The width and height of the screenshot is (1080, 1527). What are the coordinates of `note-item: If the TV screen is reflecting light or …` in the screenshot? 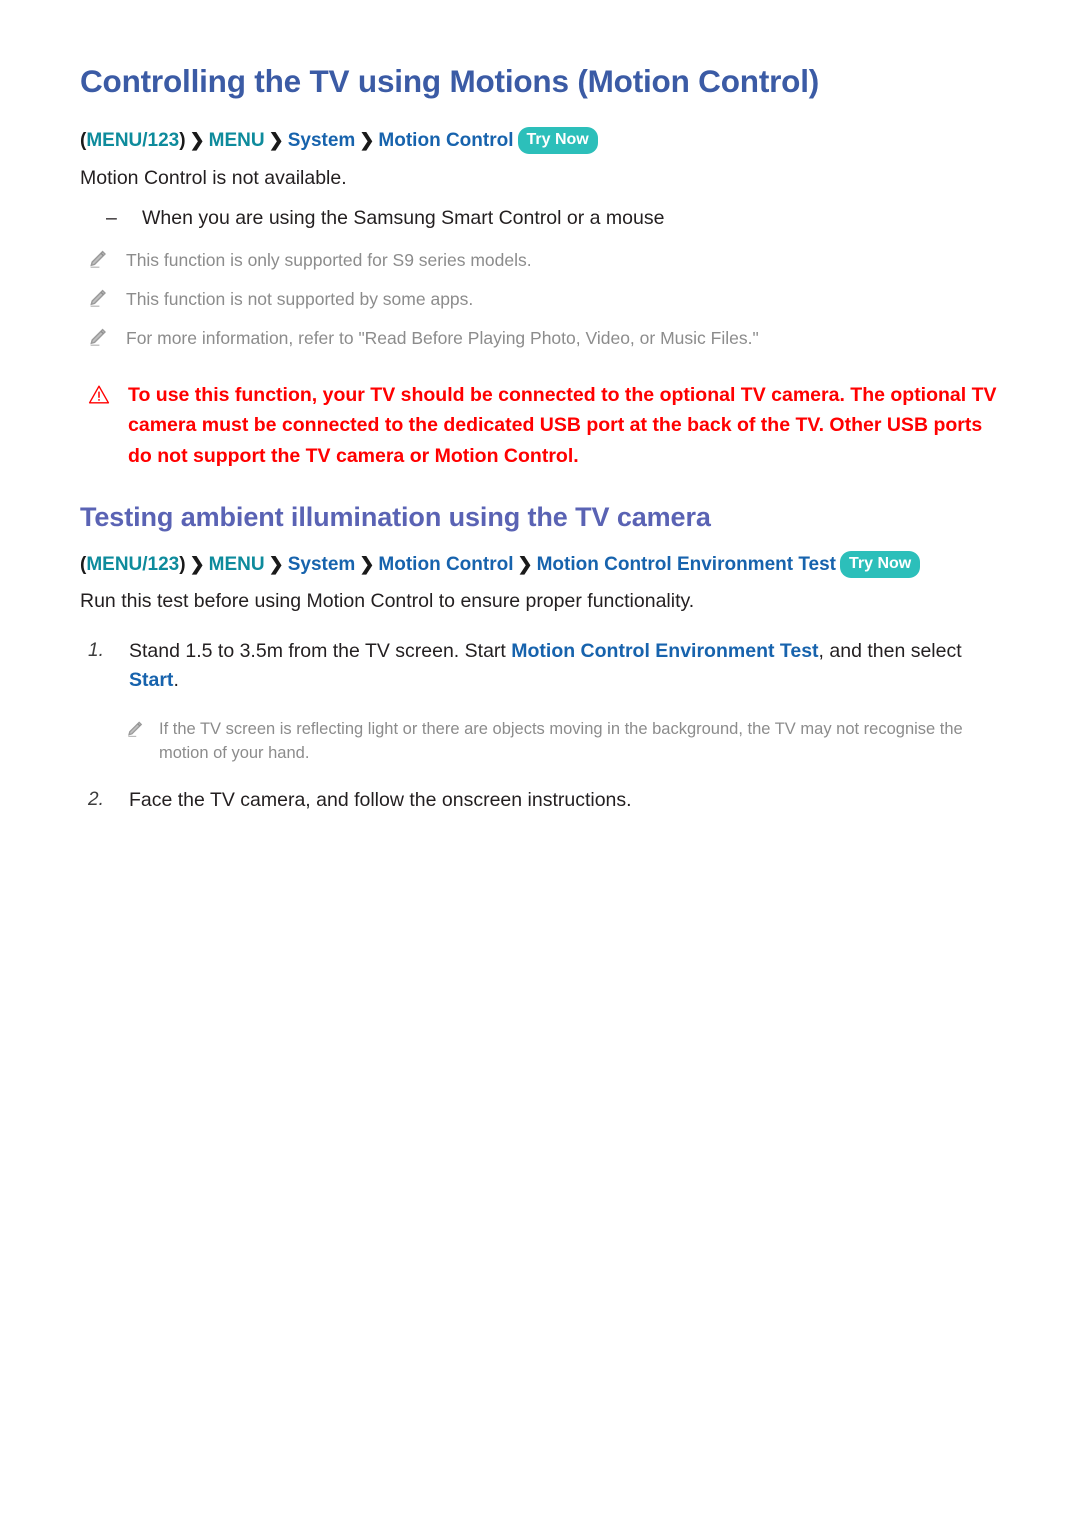 It's located at (540, 742).